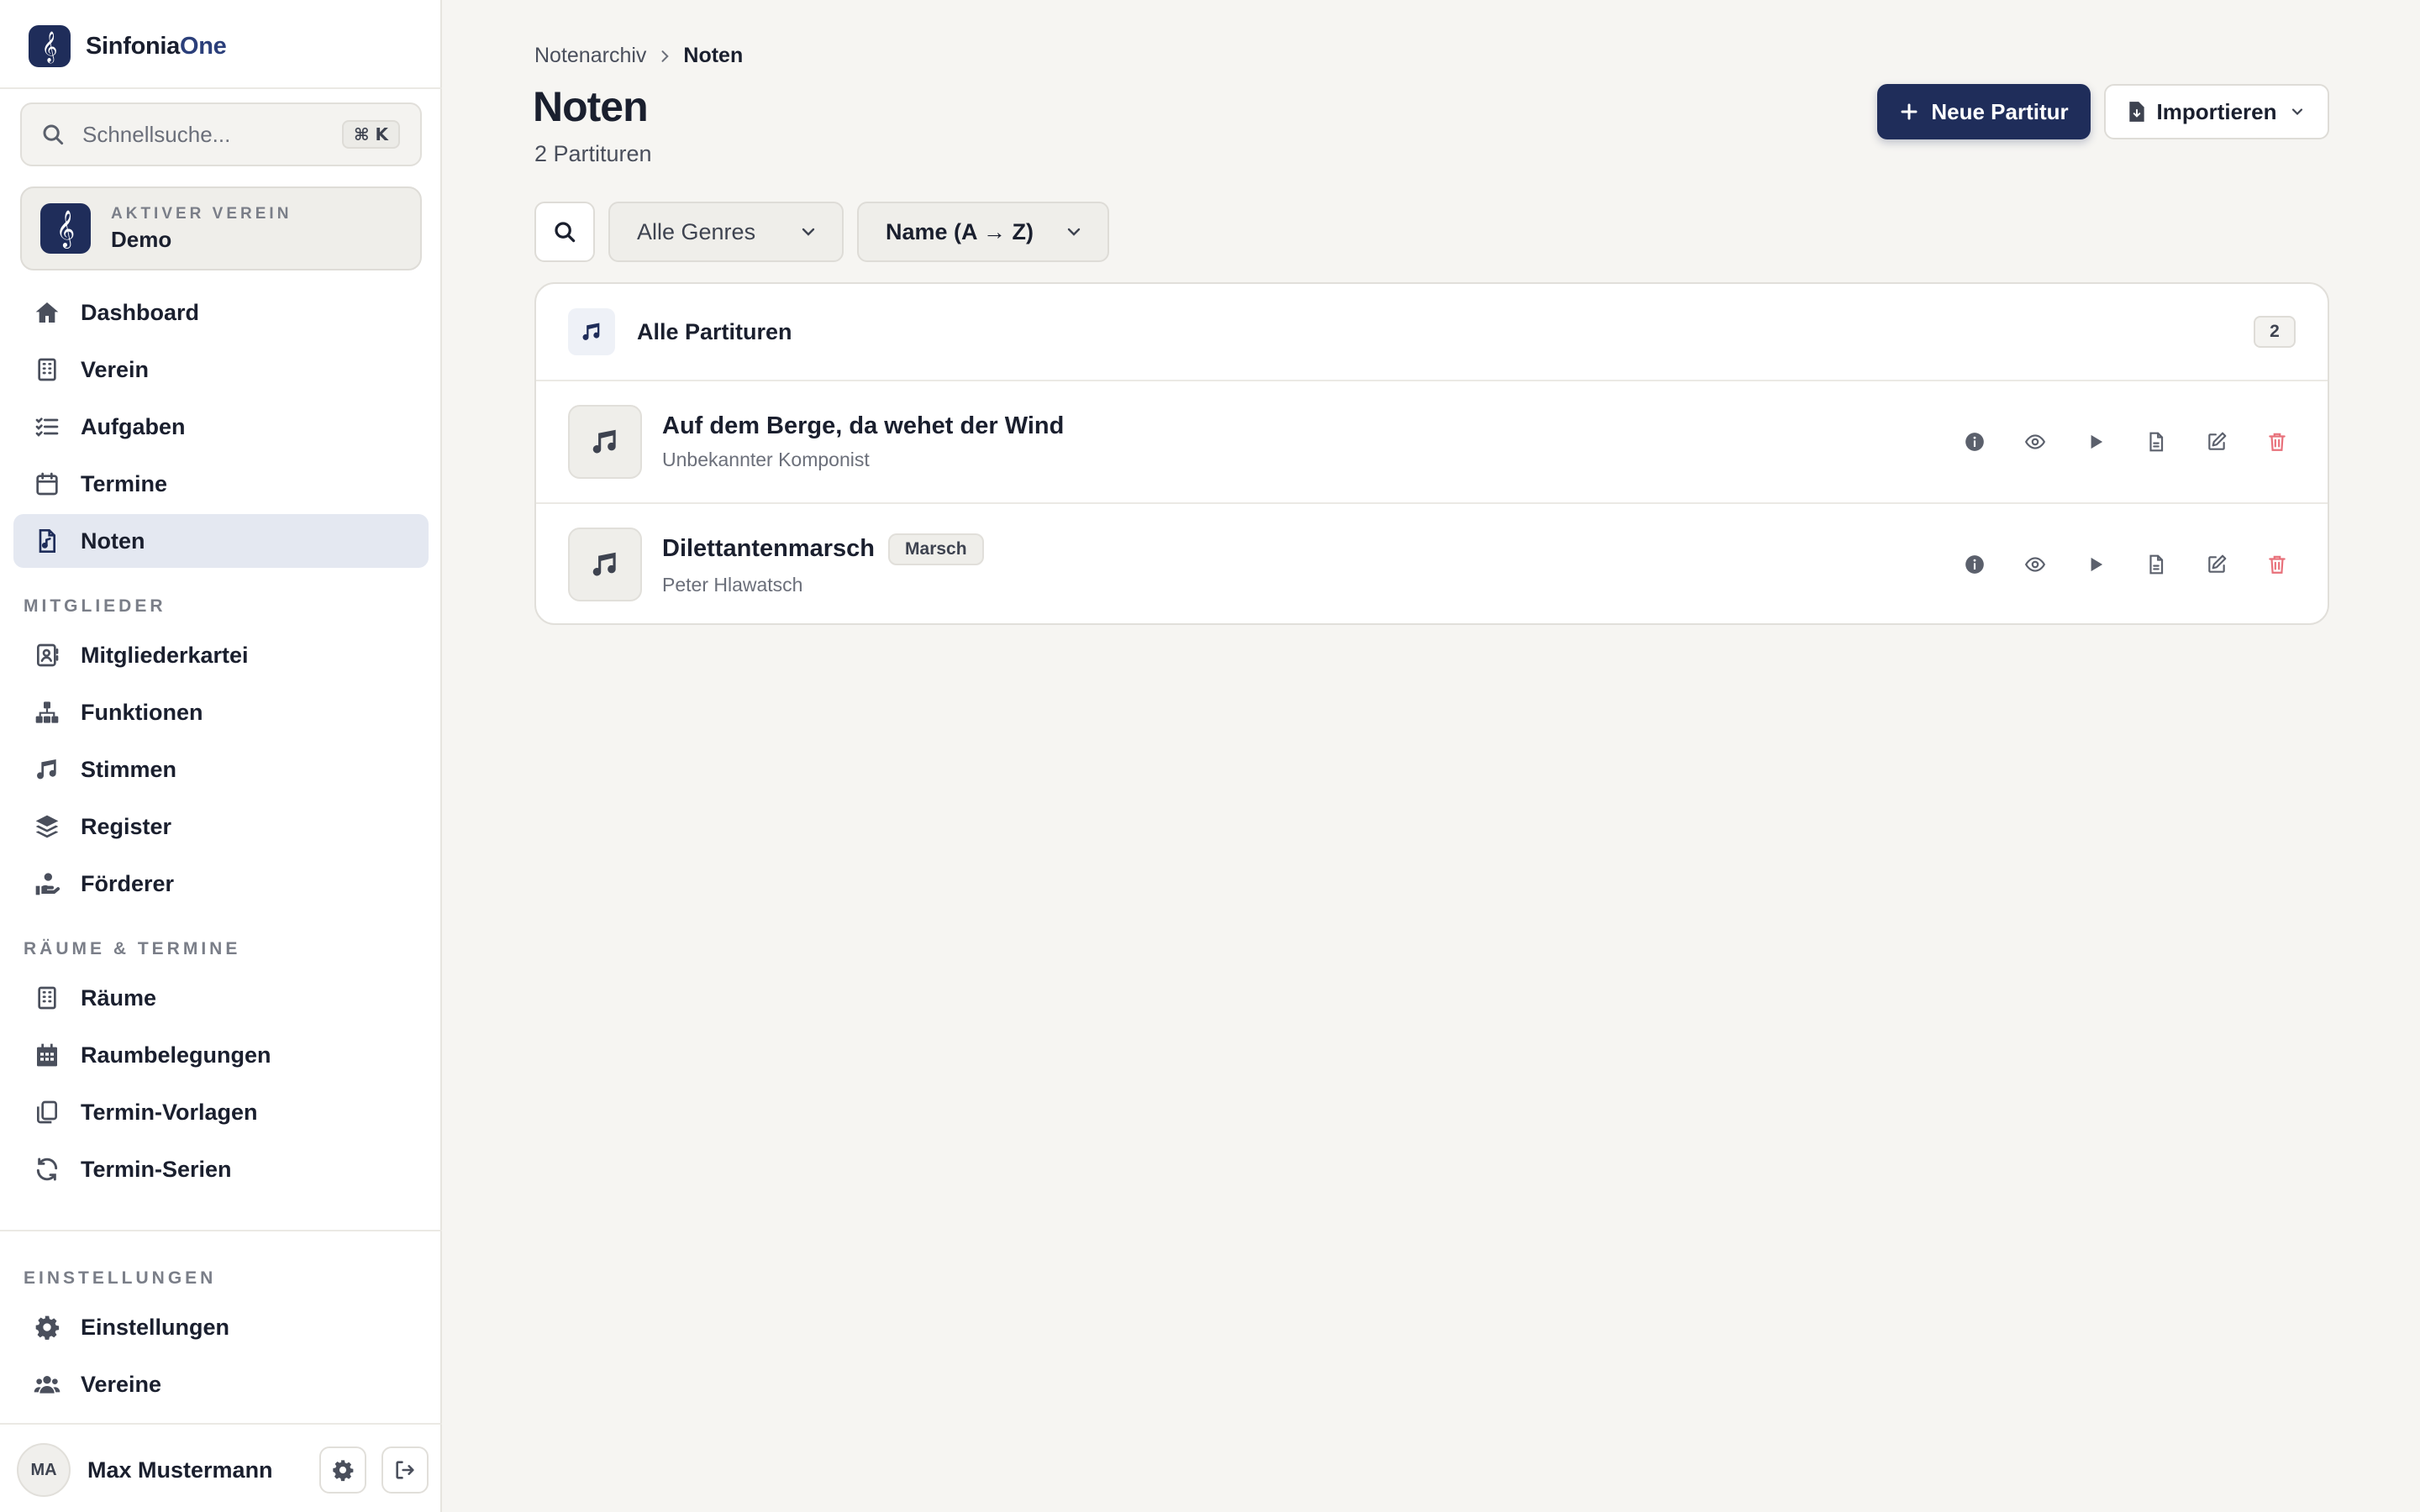 Image resolution: width=2420 pixels, height=1512 pixels. Describe the element at coordinates (221, 712) in the screenshot. I see `sidebar-item-funktionen: Funktionen` at that location.